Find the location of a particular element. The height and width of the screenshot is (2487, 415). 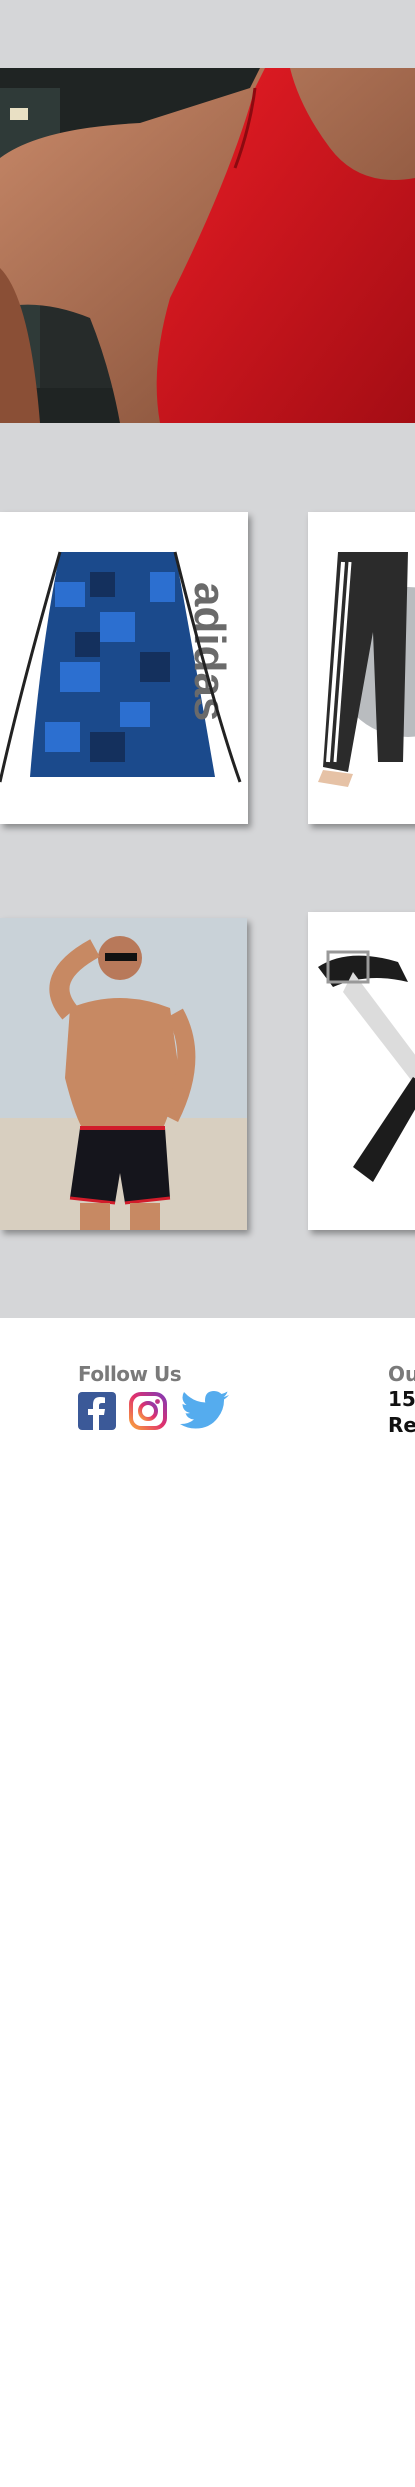

follow-us-section: Follow Us is located at coordinates (154, 1399).